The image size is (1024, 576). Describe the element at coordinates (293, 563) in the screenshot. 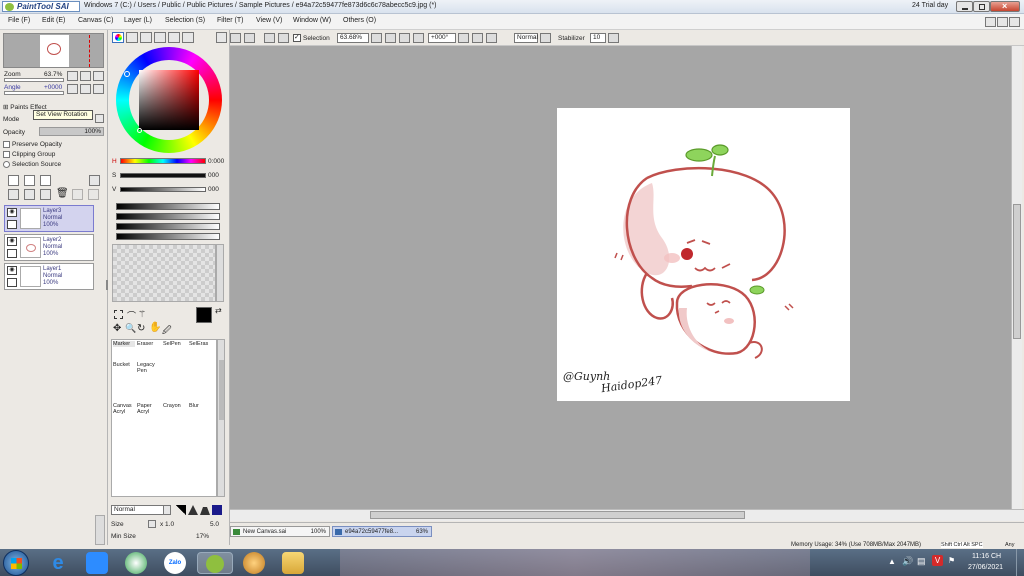

I see `file-explorer-icon` at that location.